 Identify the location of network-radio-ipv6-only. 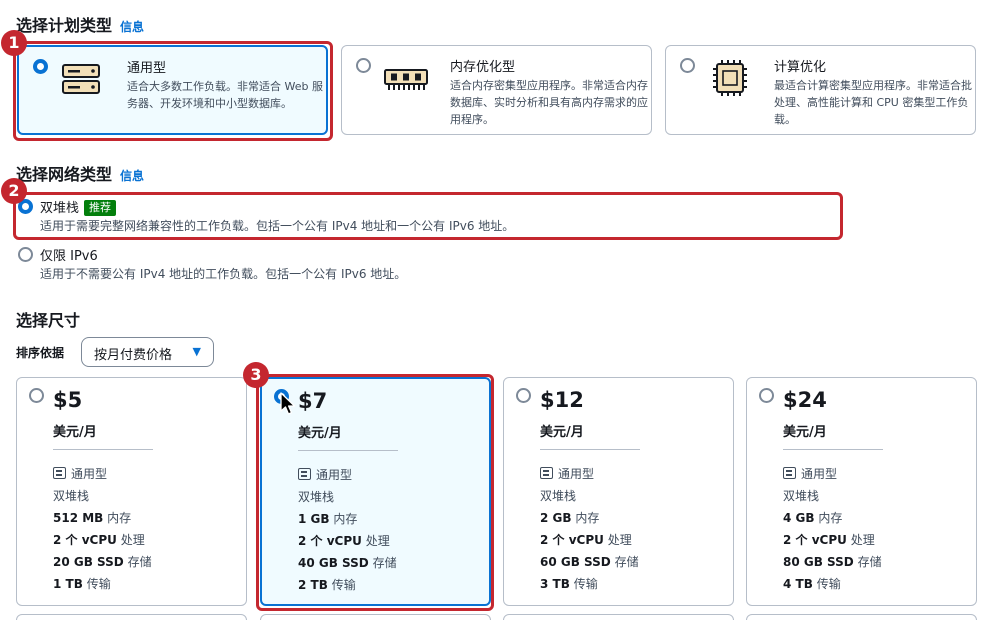
(25, 254).